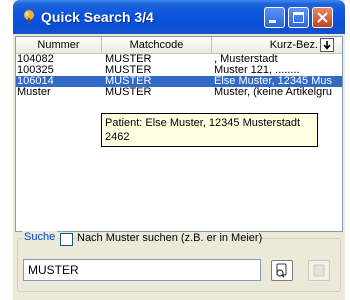 The height and width of the screenshot is (300, 350). I want to click on search-button, so click(282, 270).